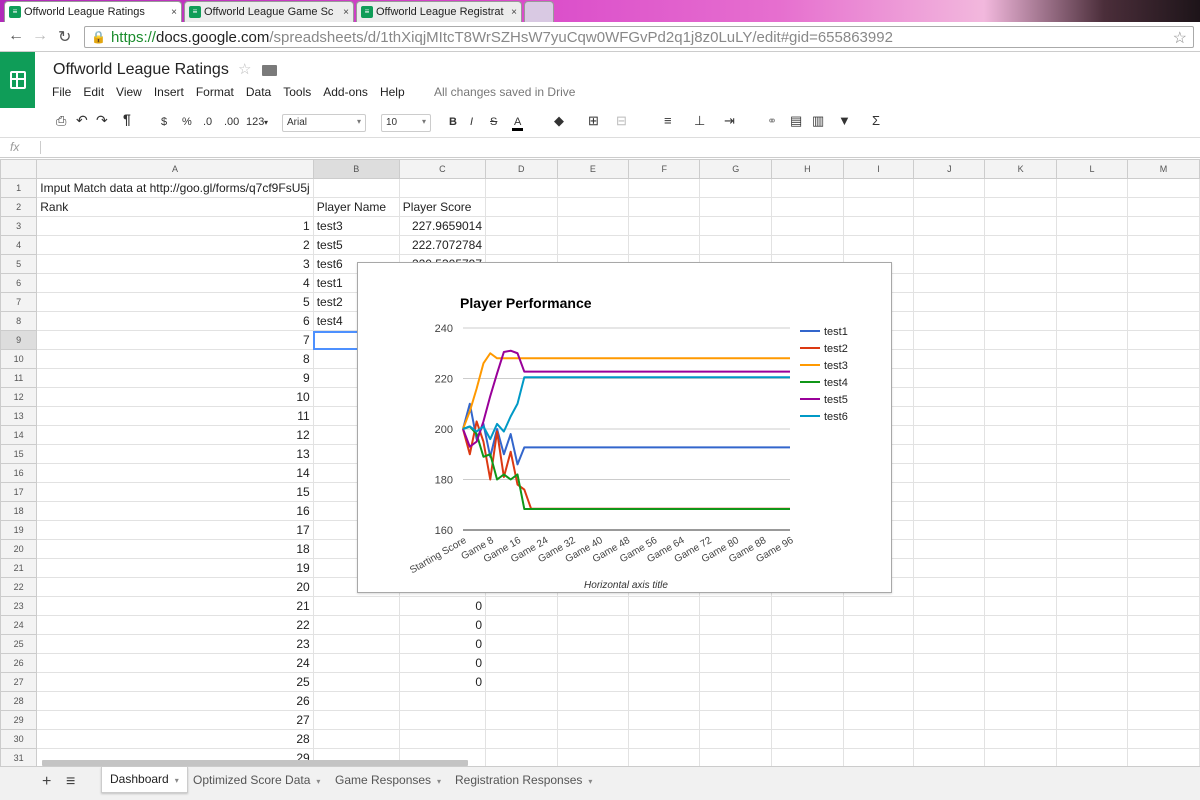  I want to click on sheet-tab-optimized-score-data: Optimized Score Data ▾, so click(256, 780).